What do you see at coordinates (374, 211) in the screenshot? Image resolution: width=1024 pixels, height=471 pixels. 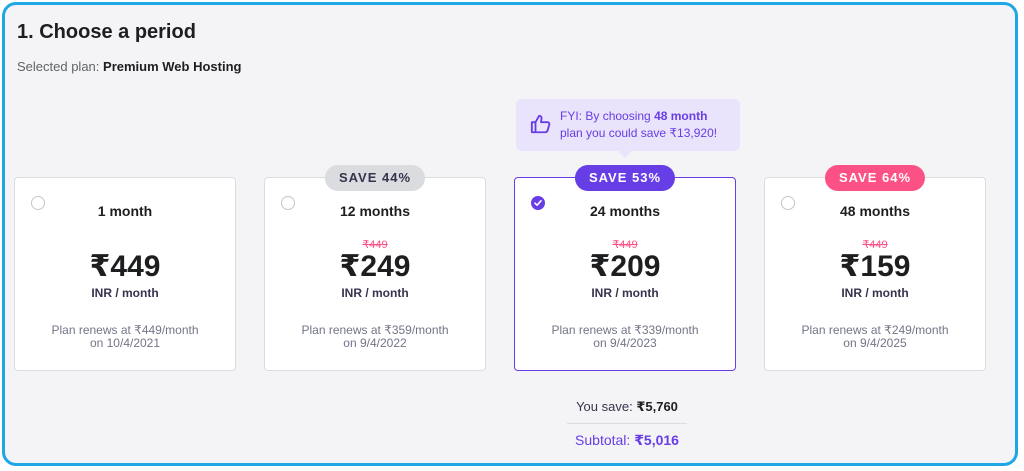 I see `plan-period: 12 months` at bounding box center [374, 211].